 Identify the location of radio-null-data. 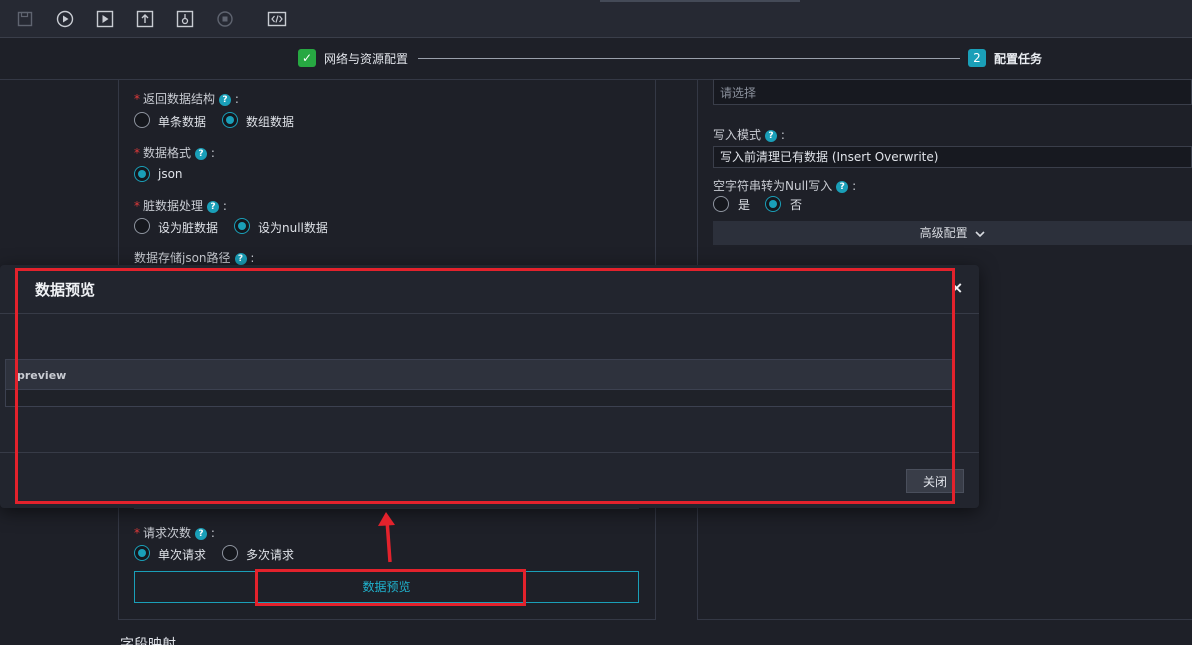
(242, 226).